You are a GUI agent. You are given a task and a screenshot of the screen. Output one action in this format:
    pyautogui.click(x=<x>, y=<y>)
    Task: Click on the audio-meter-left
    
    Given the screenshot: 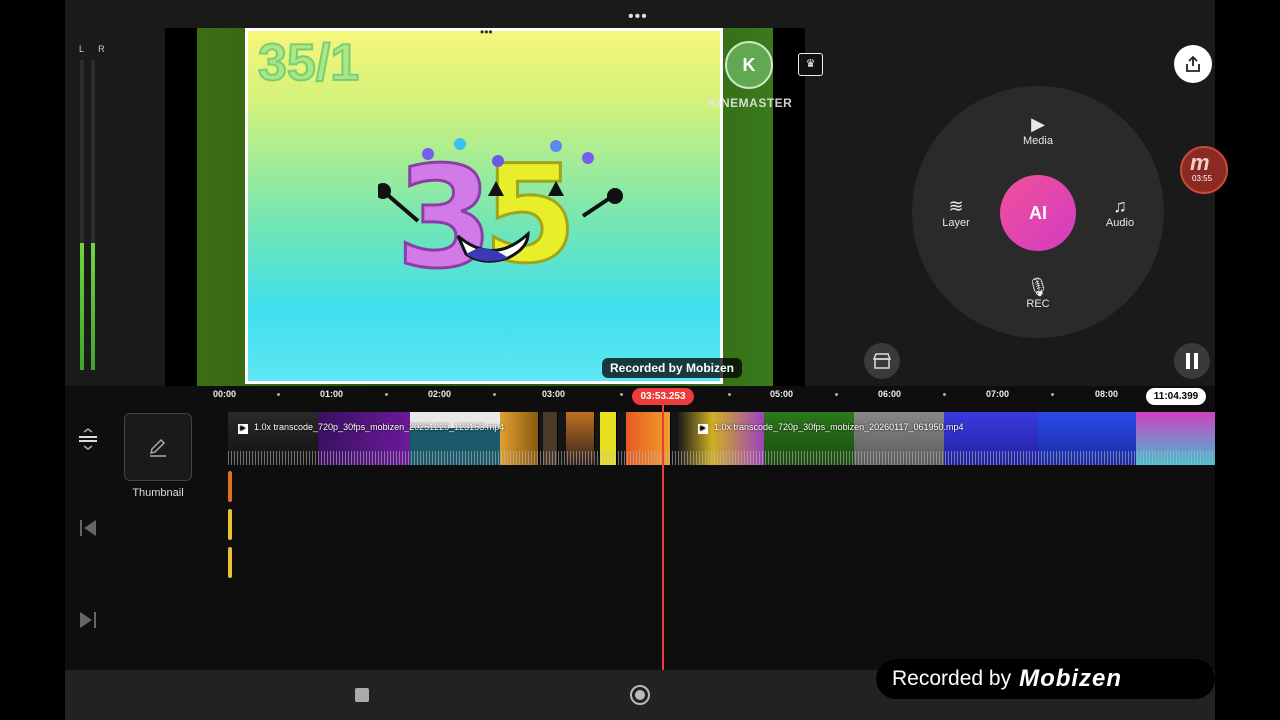 What is the action you would take?
    pyautogui.click(x=82, y=215)
    